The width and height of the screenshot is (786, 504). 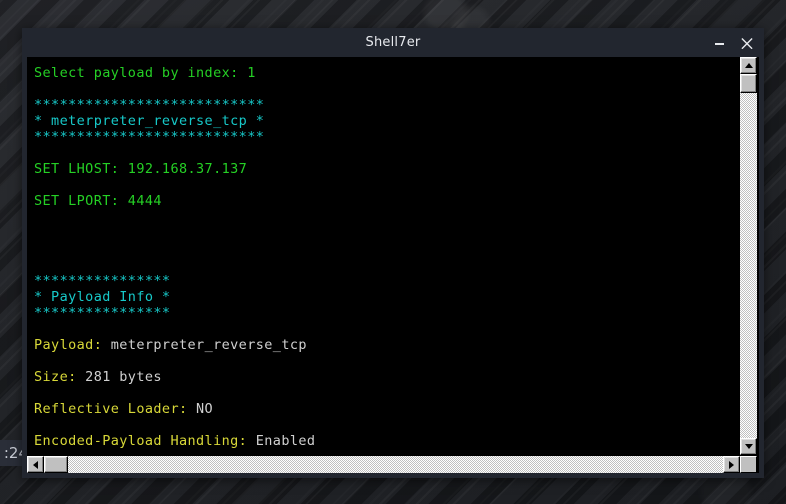 What do you see at coordinates (68, 345) in the screenshot?
I see `terminal-line-label: Payload:` at bounding box center [68, 345].